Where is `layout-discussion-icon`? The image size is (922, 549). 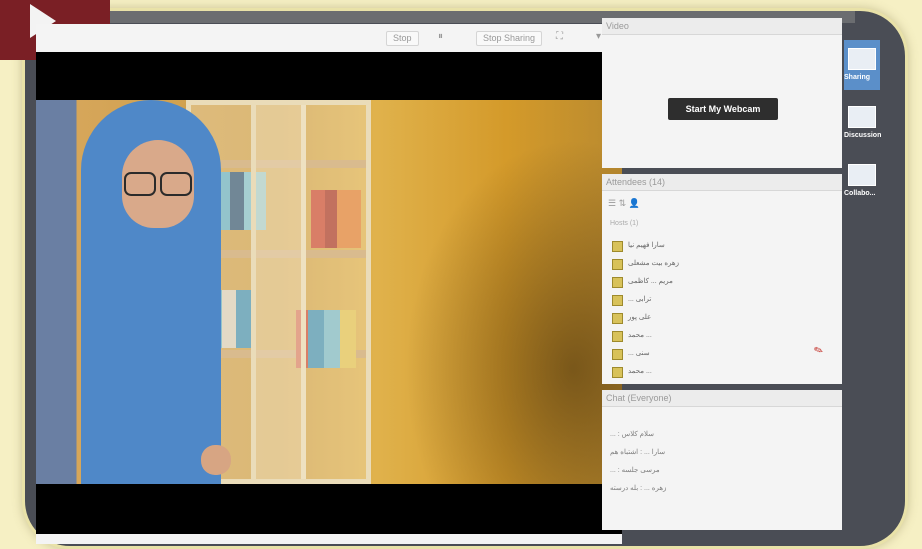 layout-discussion-icon is located at coordinates (862, 117).